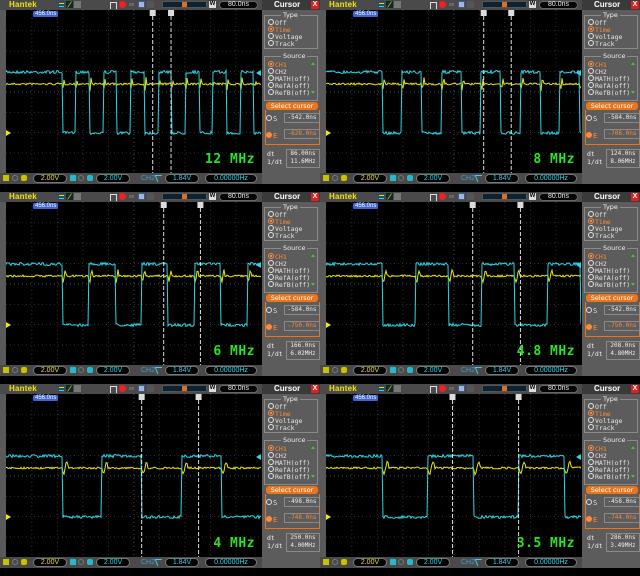 Image resolution: width=640 pixels, height=576 pixels. Describe the element at coordinates (148, 178) in the screenshot. I see `trigger-source: CH2` at that location.